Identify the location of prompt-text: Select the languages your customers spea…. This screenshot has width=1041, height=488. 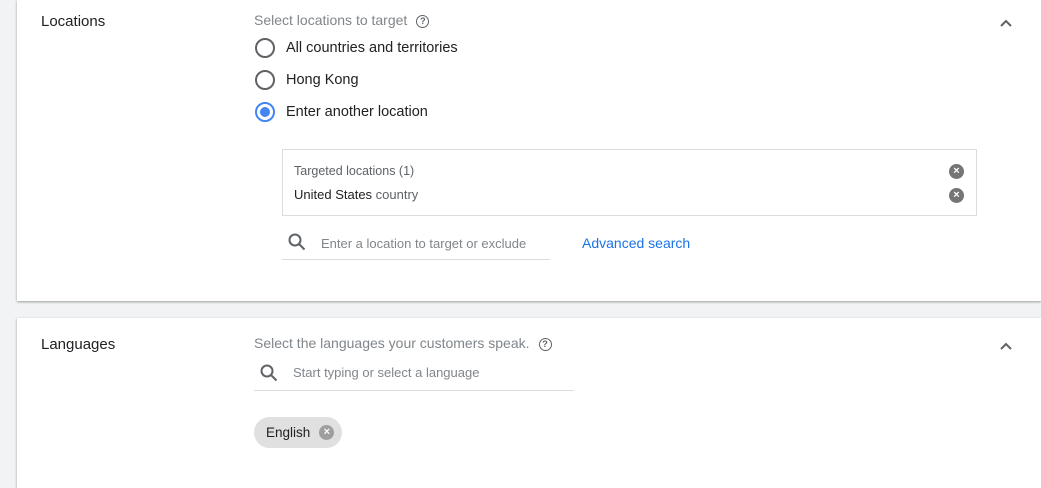
(392, 343).